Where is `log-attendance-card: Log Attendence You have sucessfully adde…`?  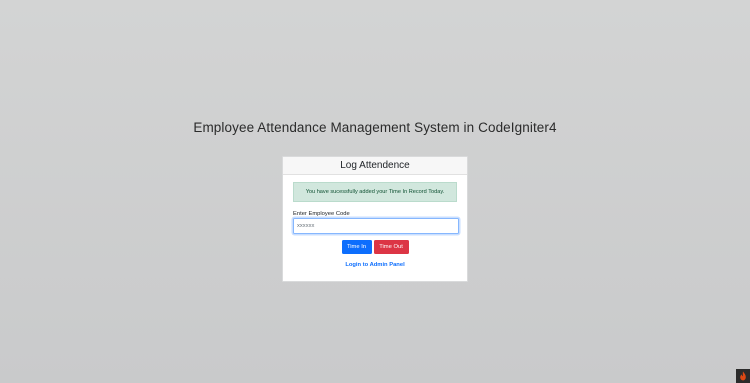 log-attendance-card: Log Attendence You have sucessfully adde… is located at coordinates (375, 219).